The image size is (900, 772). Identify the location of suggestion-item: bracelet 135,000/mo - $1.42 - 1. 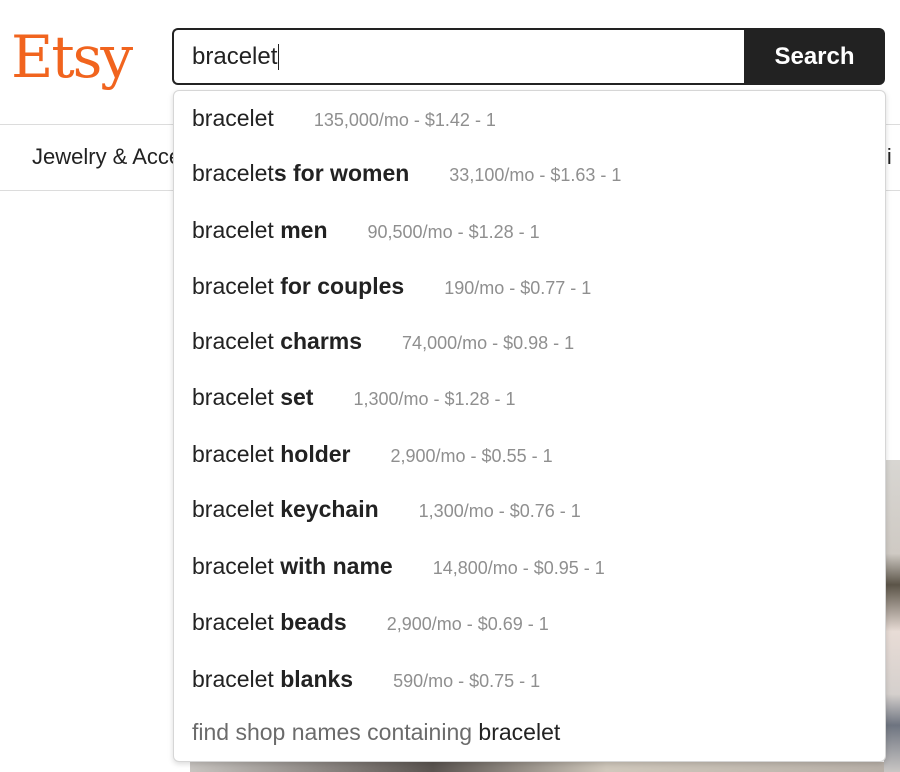
(344, 118).